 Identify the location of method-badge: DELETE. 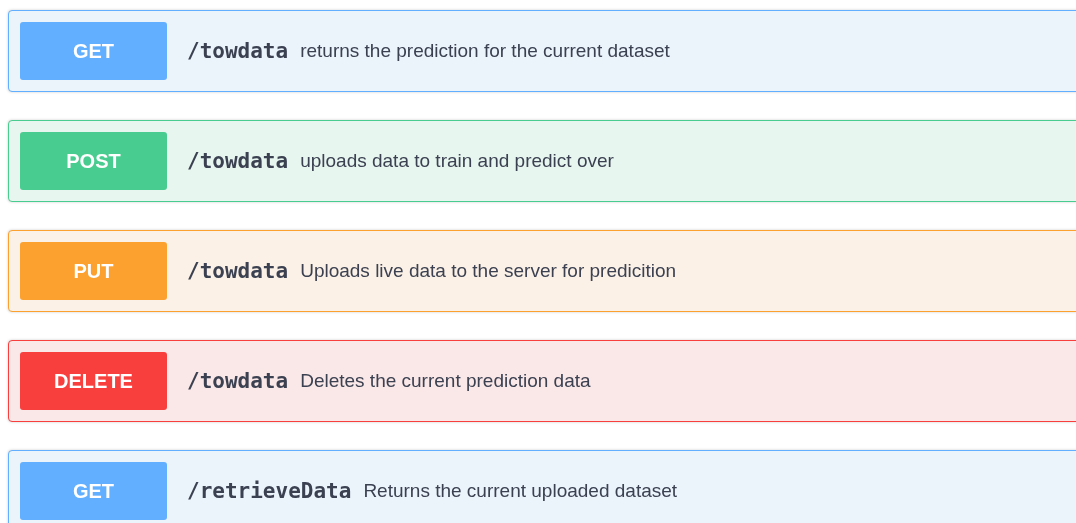
(93, 381).